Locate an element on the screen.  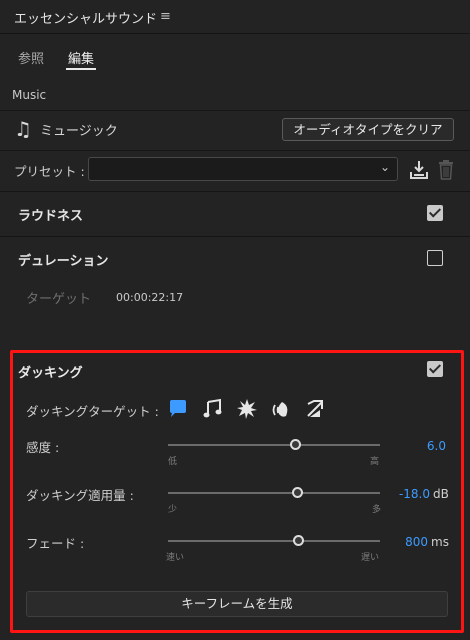
ducking-amount-slider-track is located at coordinates (274, 493).